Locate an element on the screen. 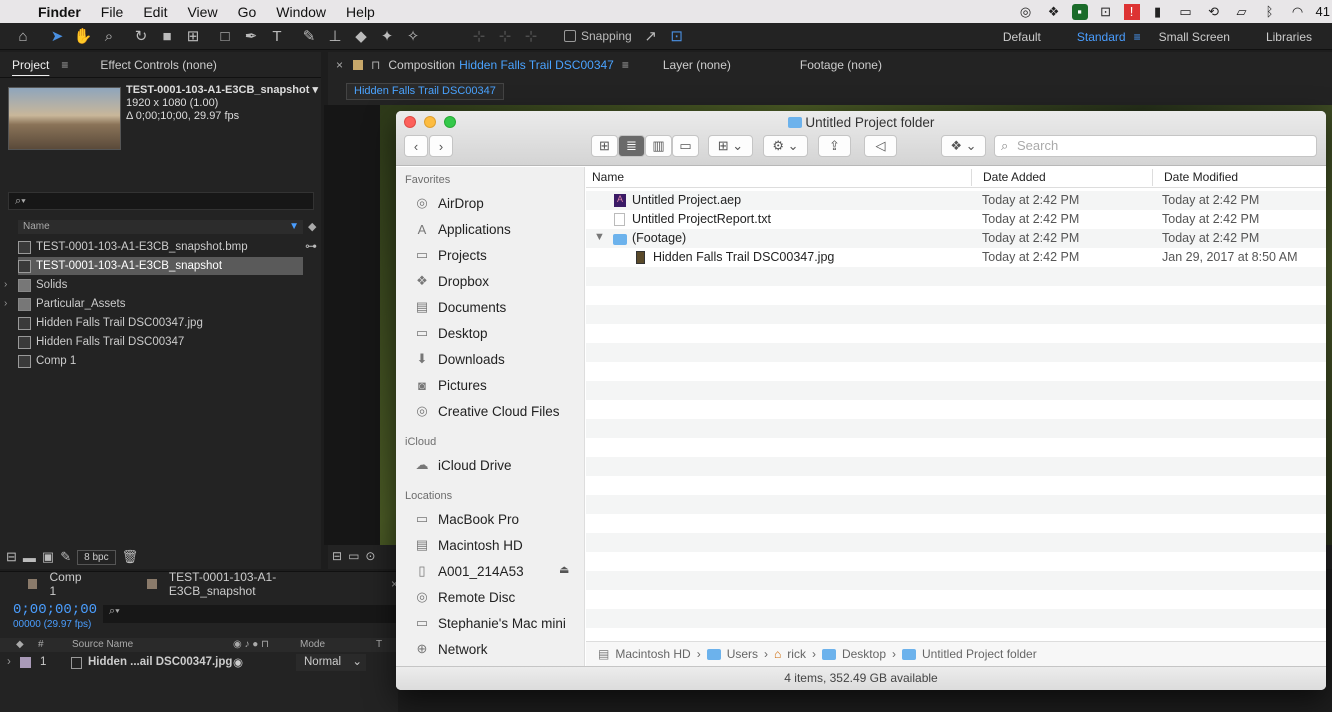 The width and height of the screenshot is (1332, 712). eject-icon: ⏏ is located at coordinates (564, 569).